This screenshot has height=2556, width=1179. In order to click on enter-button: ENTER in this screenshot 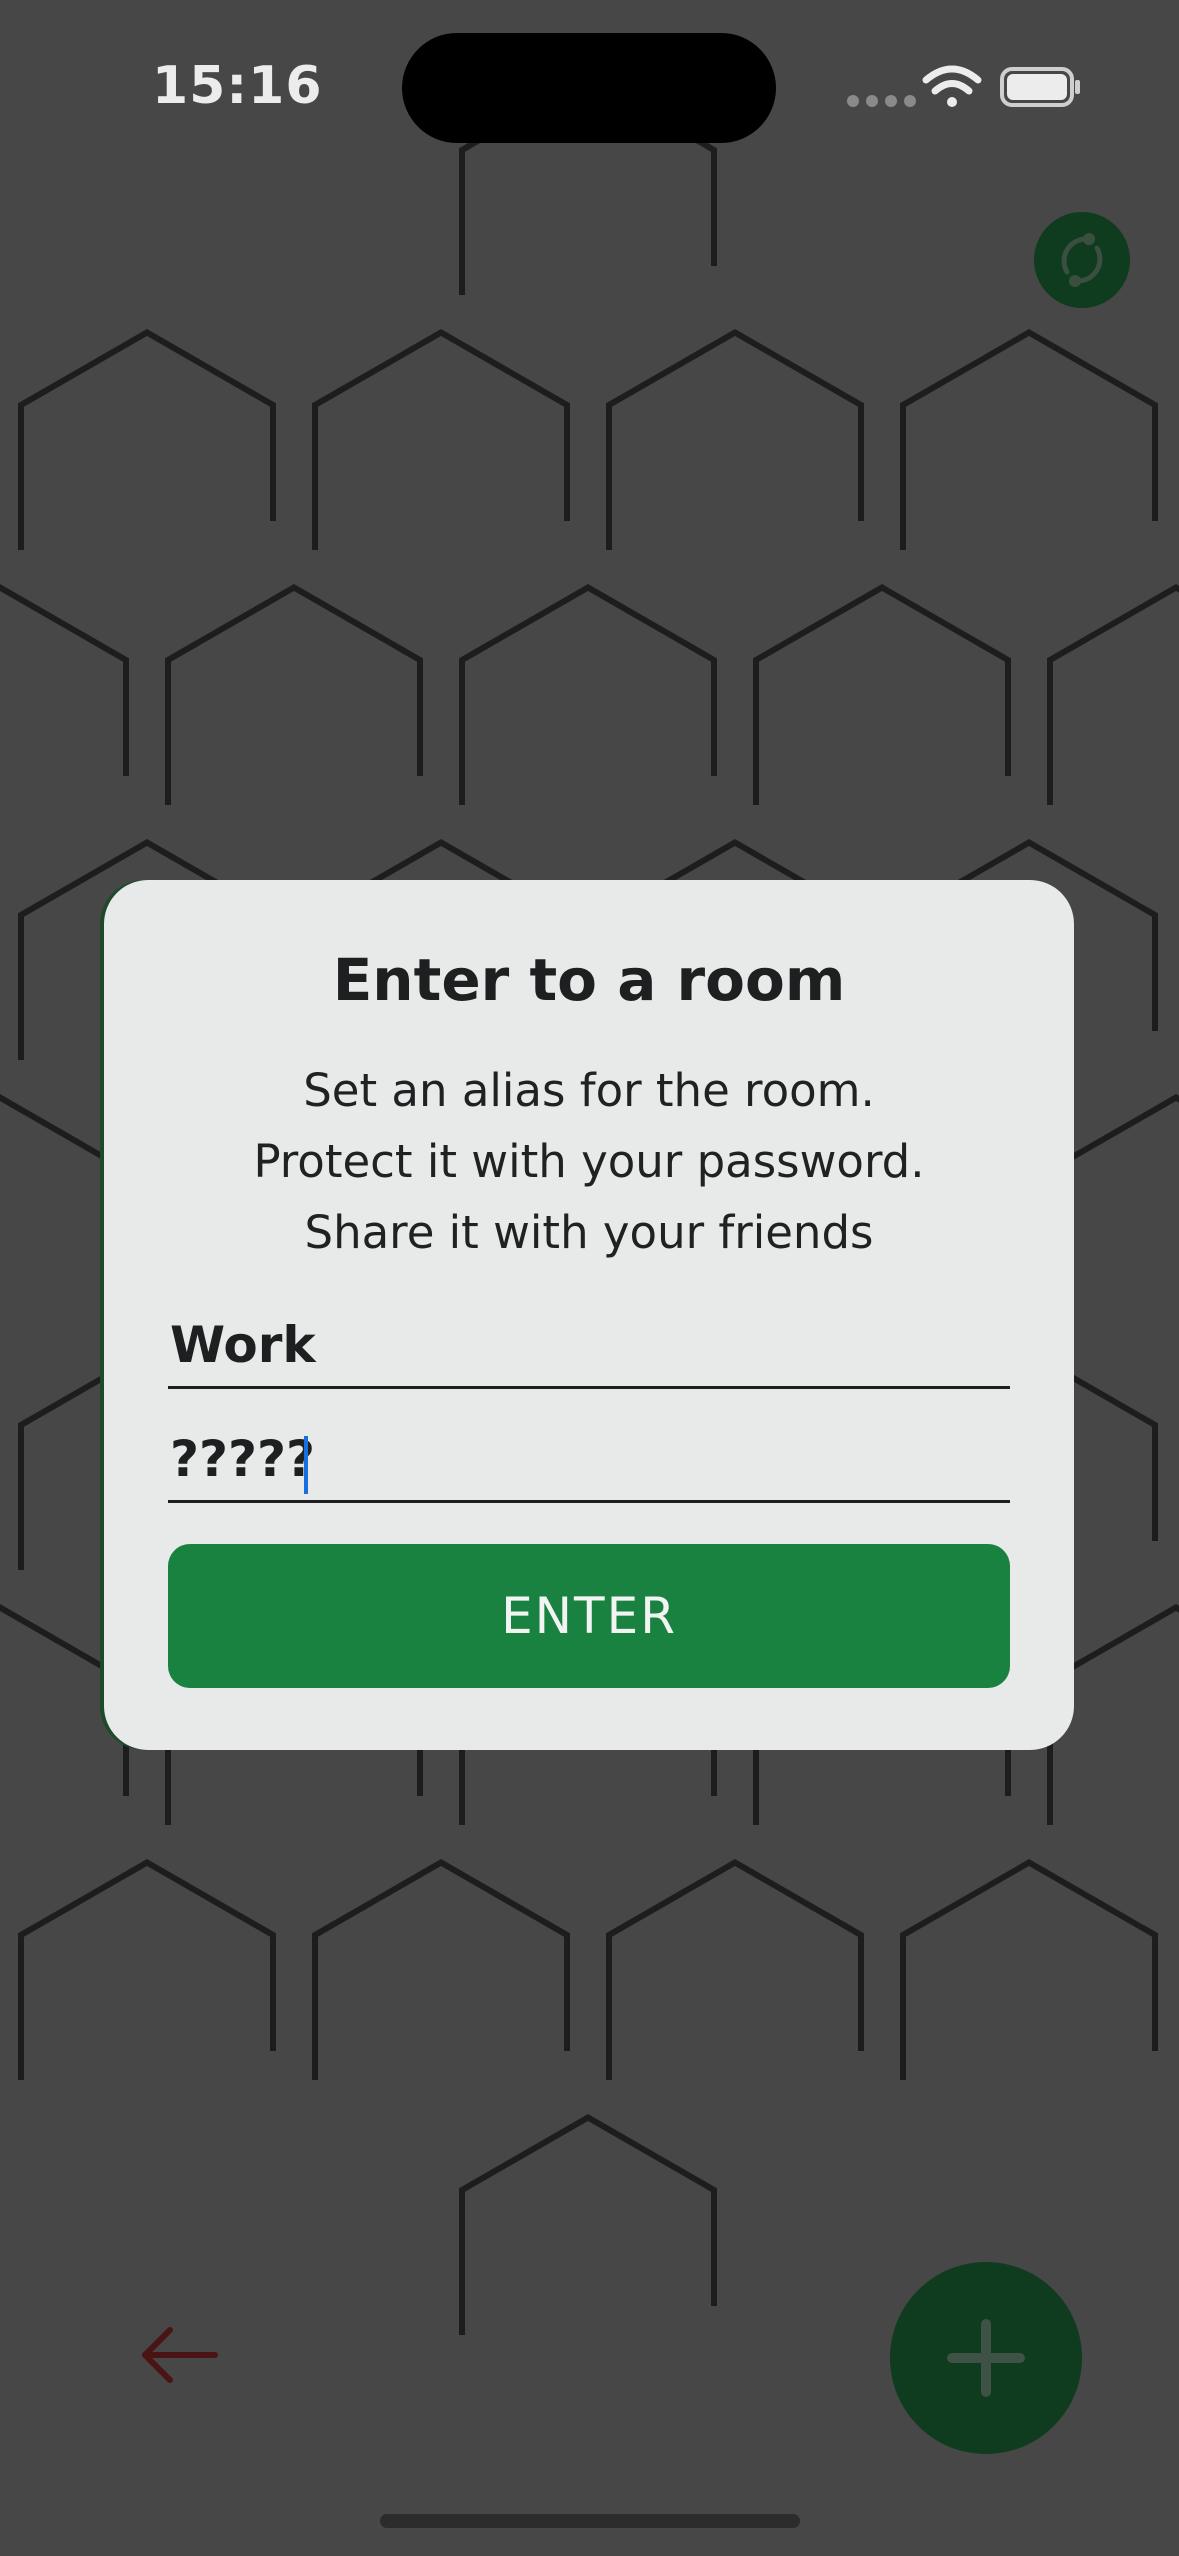, I will do `click(589, 1616)`.